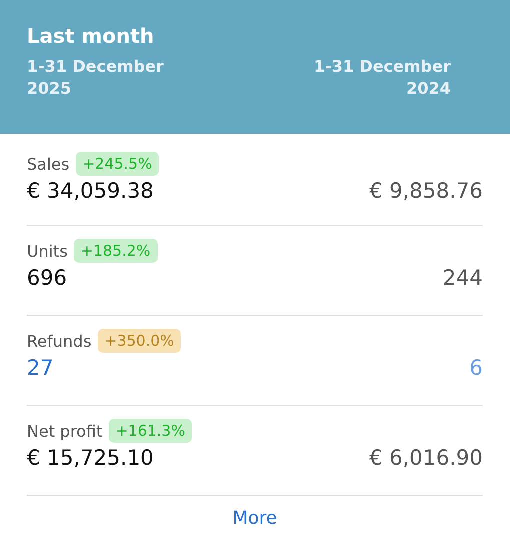 The image size is (510, 548). Describe the element at coordinates (59, 341) in the screenshot. I see `metric-label: Refunds` at that location.